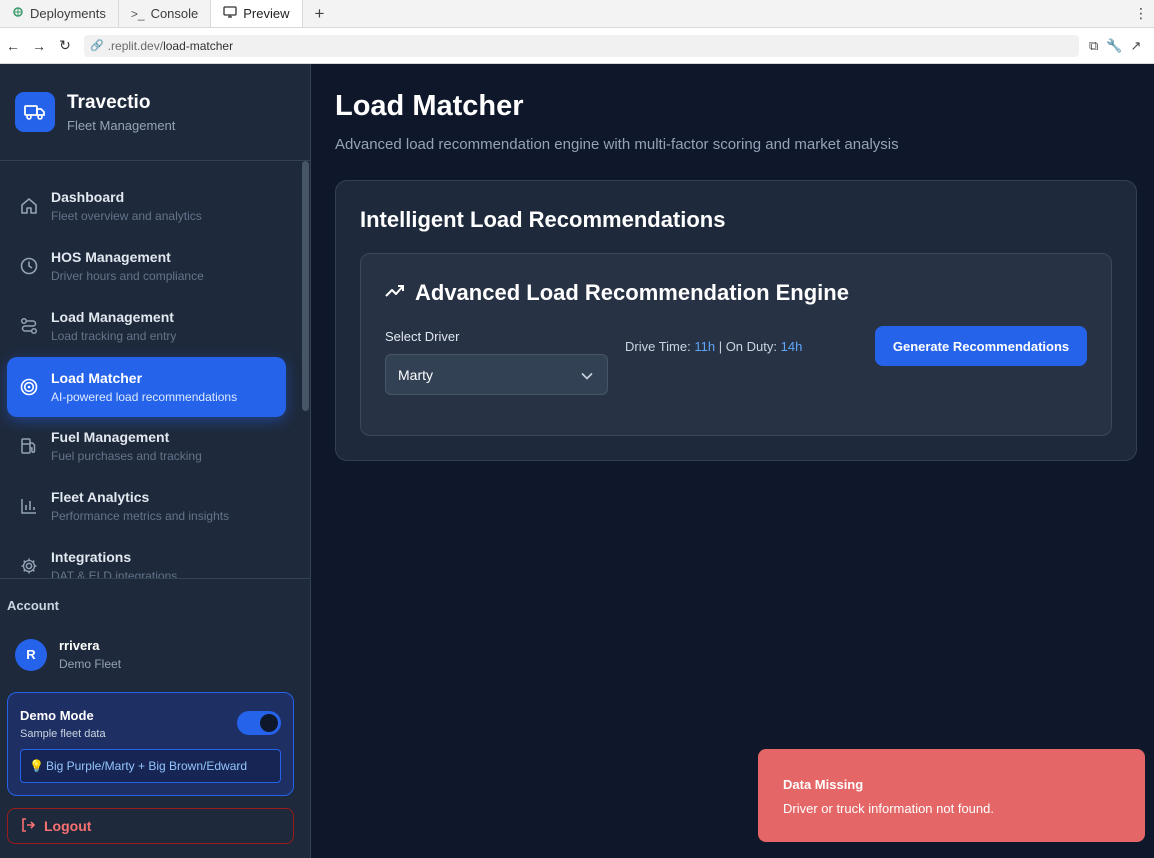 This screenshot has height=858, width=1154. I want to click on tab-deployments: Deployments, so click(59, 13).